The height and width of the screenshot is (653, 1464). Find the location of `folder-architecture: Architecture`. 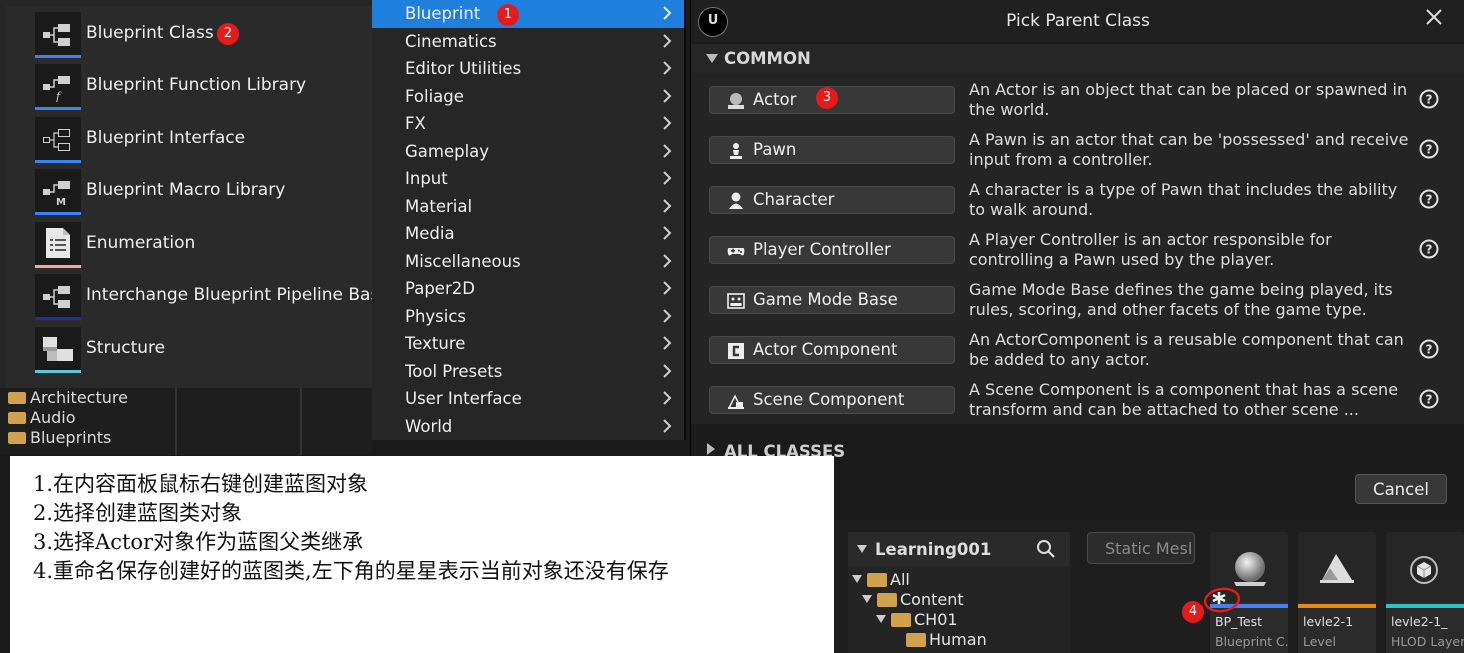

folder-architecture: Architecture is located at coordinates (68, 397).